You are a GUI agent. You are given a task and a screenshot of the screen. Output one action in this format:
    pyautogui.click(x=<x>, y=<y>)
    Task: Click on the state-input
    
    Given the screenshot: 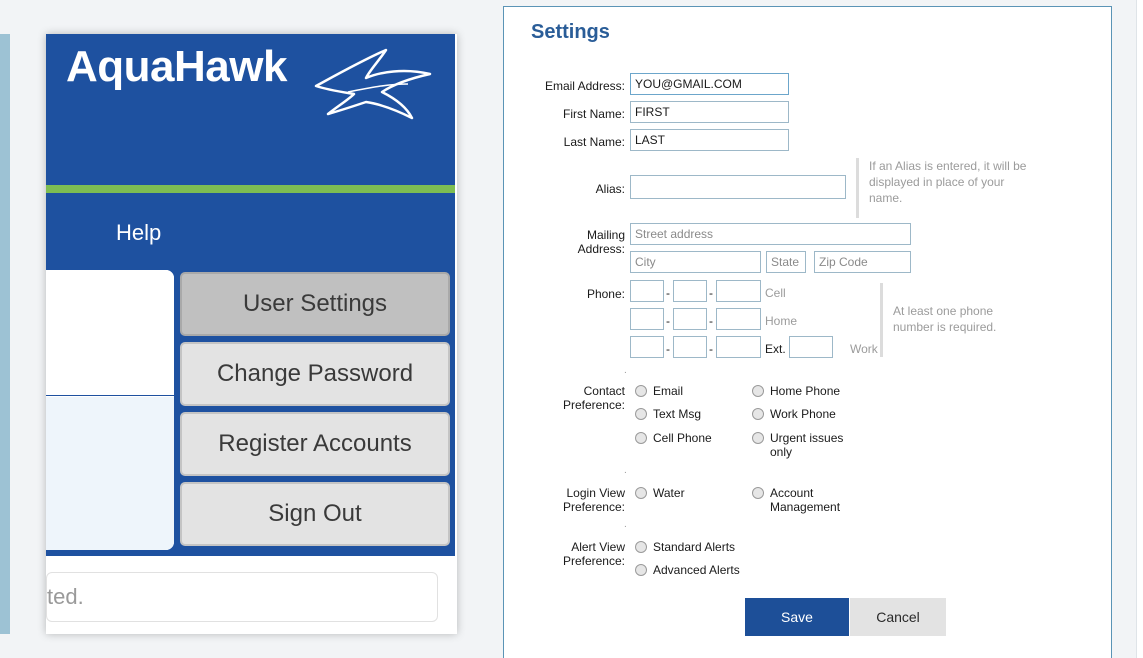 What is the action you would take?
    pyautogui.click(x=786, y=262)
    